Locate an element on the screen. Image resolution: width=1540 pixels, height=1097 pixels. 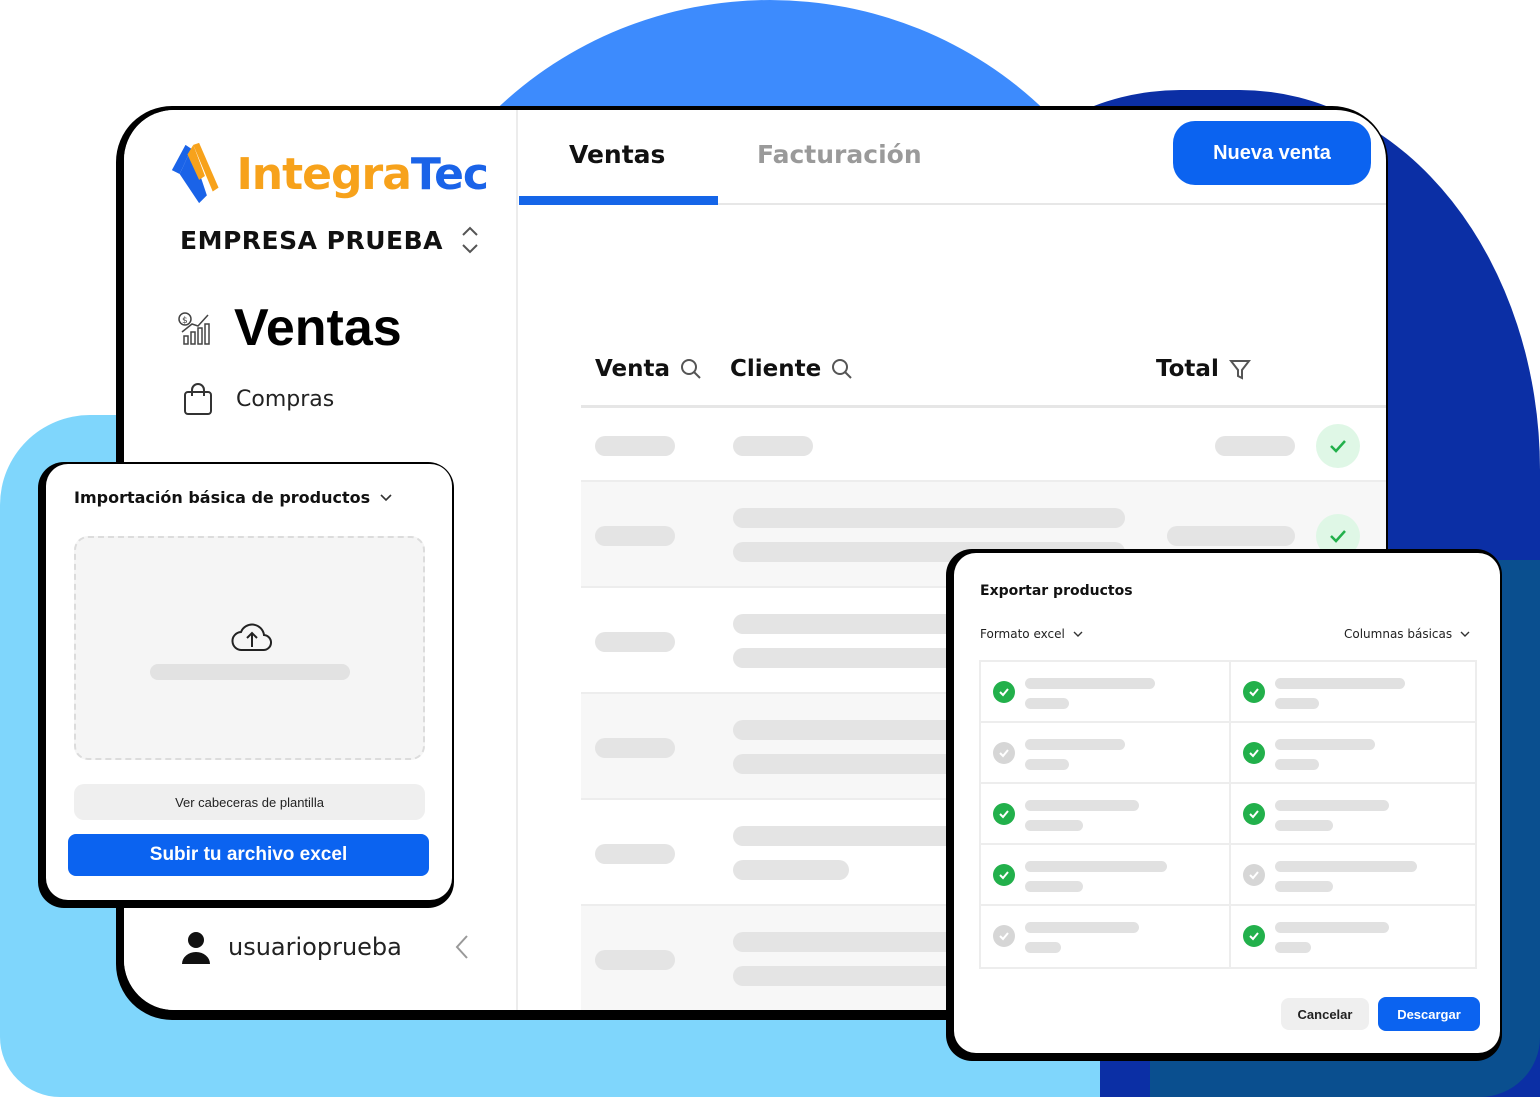
chevron-up-down-icon is located at coordinates (470, 240).